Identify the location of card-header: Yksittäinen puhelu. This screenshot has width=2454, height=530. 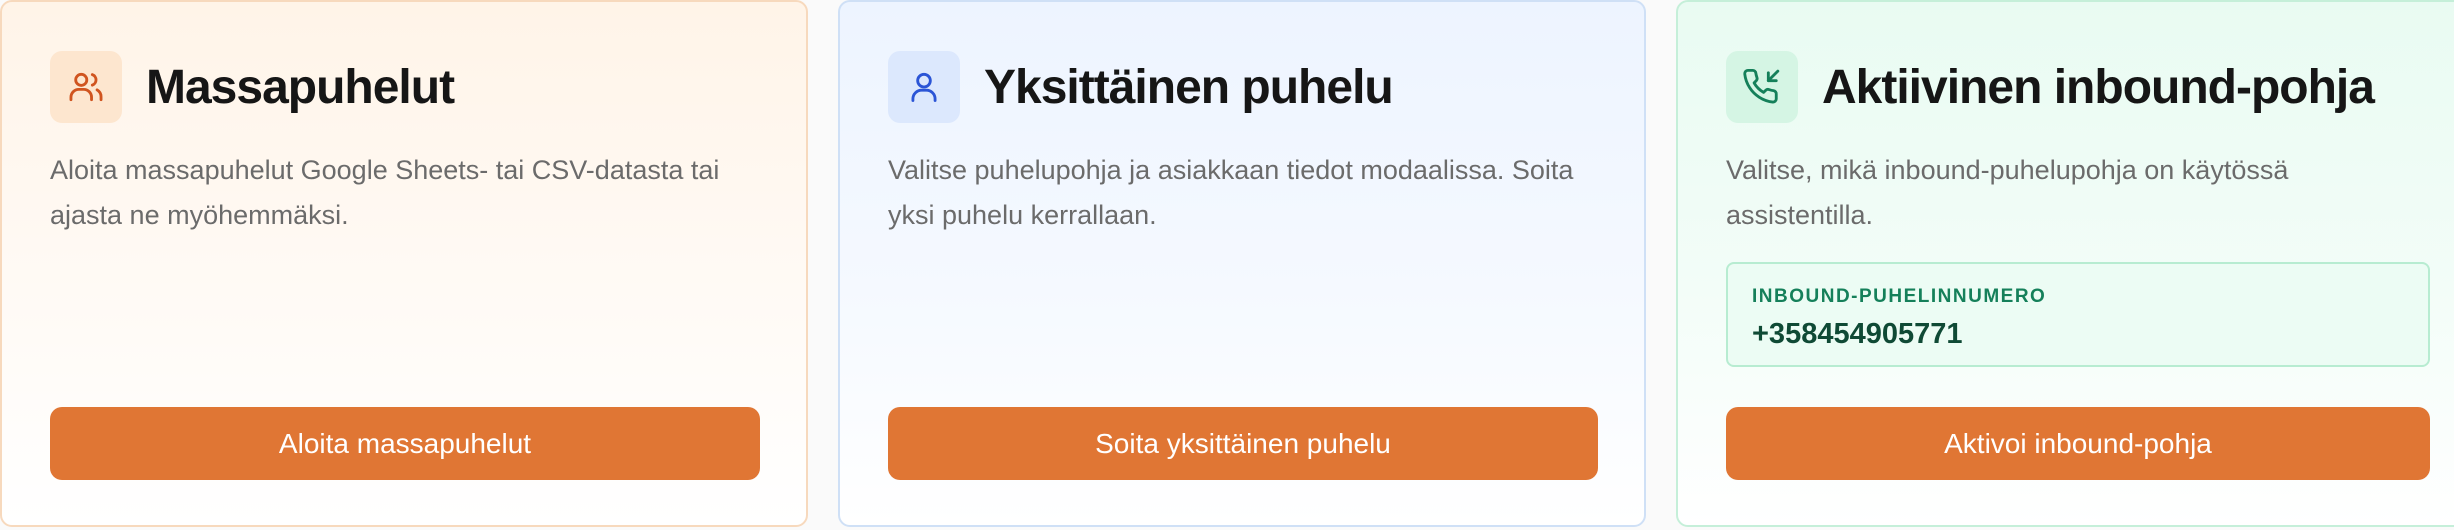
(1141, 87).